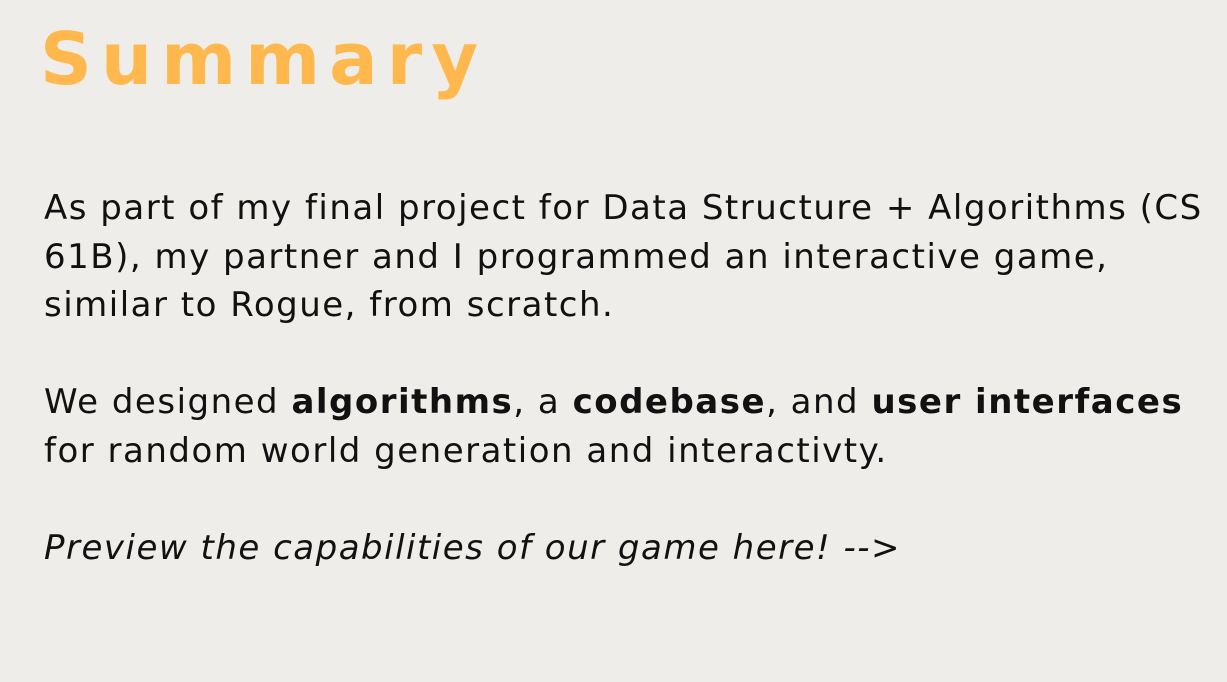 Image resolution: width=1227 pixels, height=682 pixels. Describe the element at coordinates (1027, 402) in the screenshot. I see `highlight-user-interfaces: user interfaces` at that location.